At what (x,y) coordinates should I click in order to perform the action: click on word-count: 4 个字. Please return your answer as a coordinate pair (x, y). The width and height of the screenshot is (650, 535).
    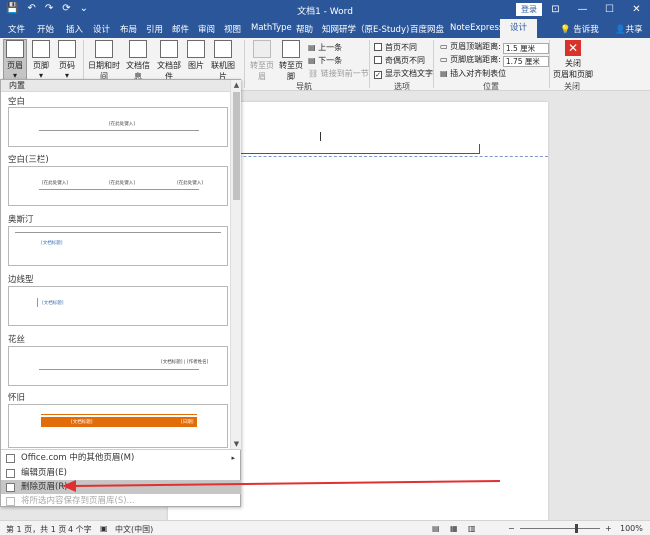
    Looking at the image, I should click on (80, 529).